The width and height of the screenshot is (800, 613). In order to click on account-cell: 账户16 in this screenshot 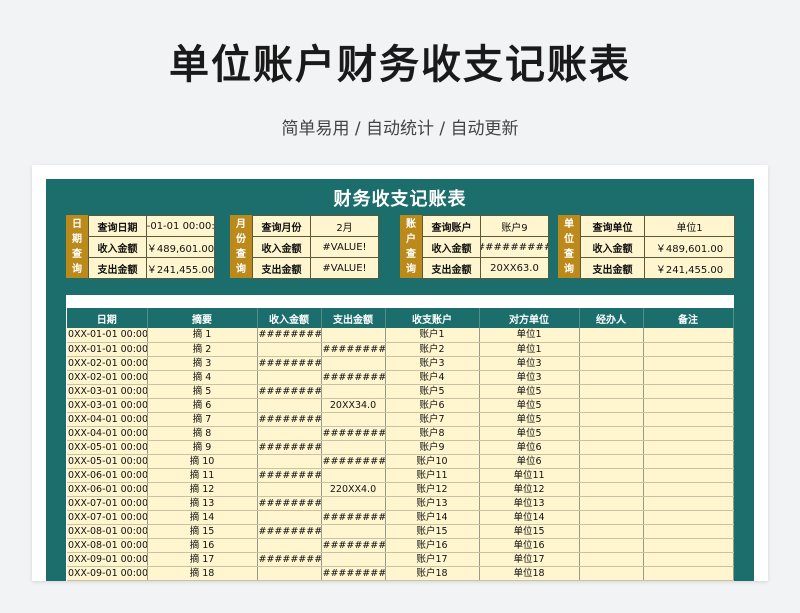, I will do `click(432, 545)`.